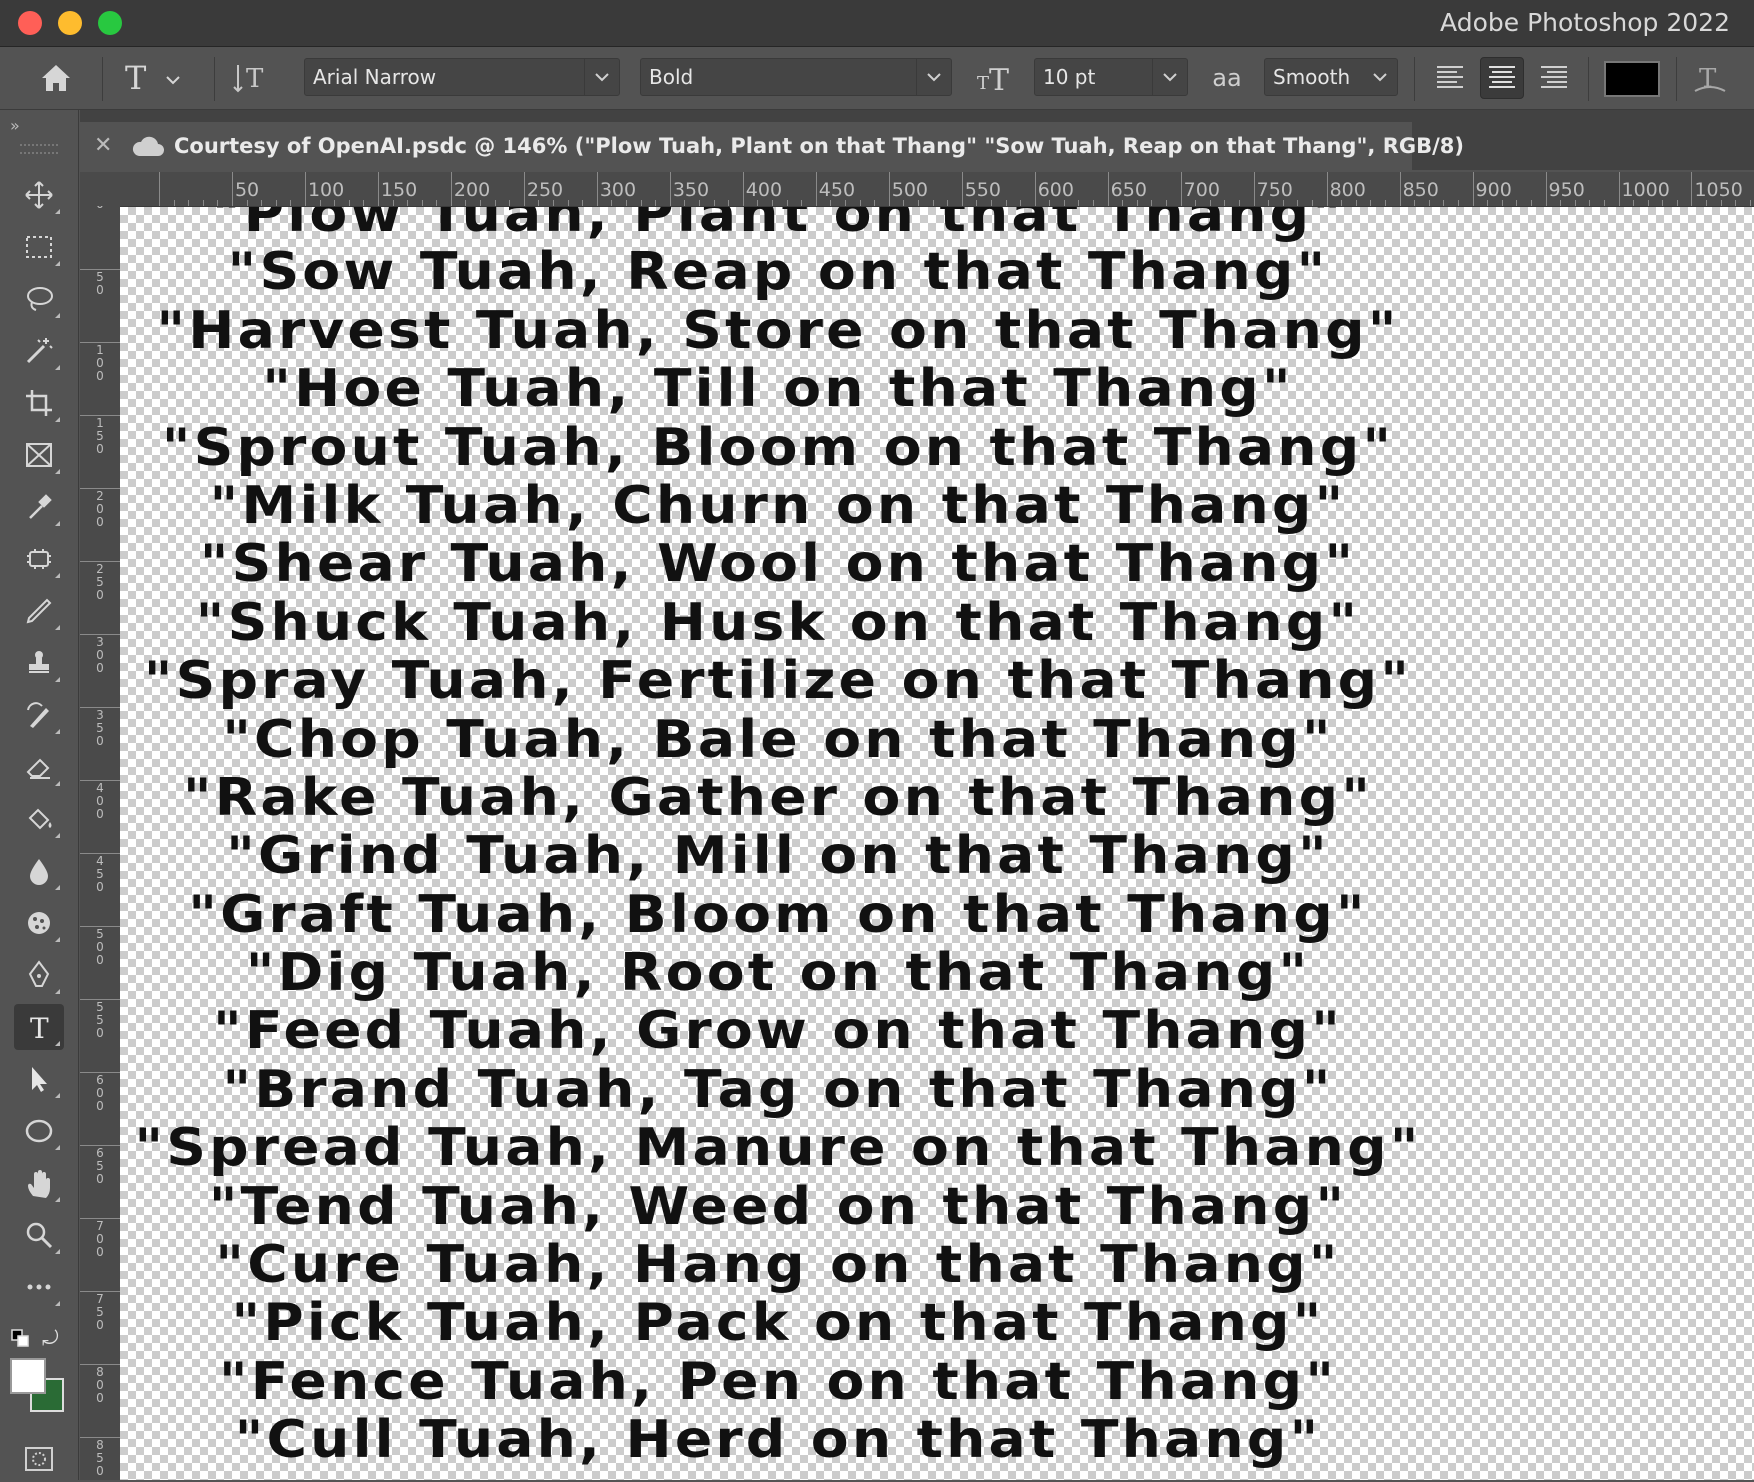  I want to click on hand-icon, so click(39, 1184).